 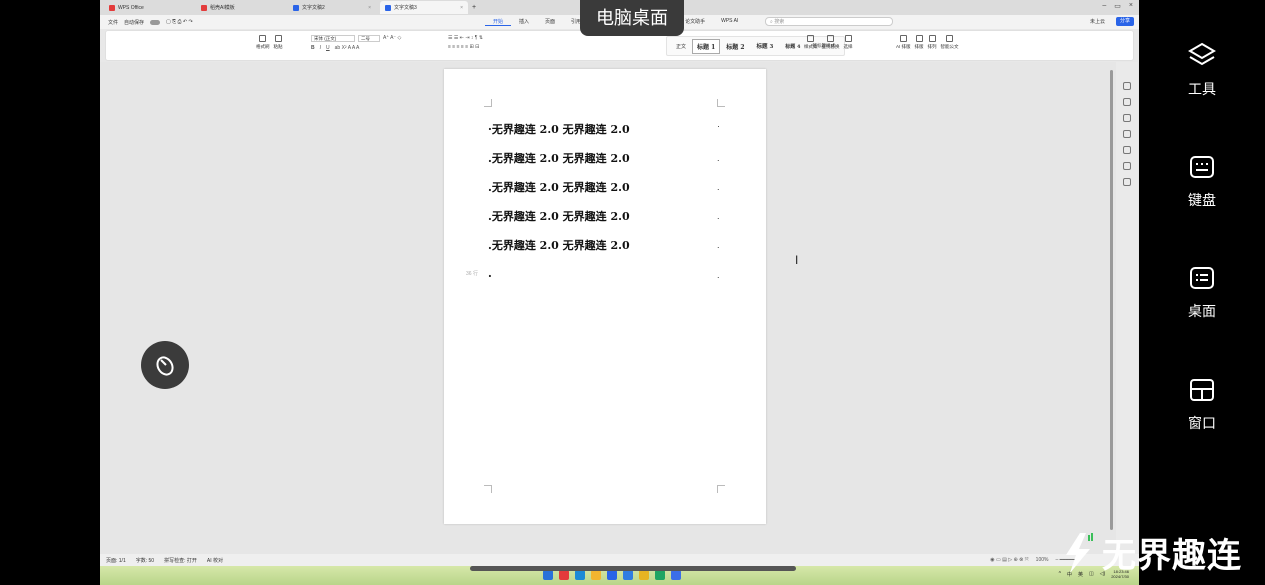 What do you see at coordinates (465, 47) in the screenshot?
I see `align-icons: ≡ ≡ ≡ ≡ ≡ ⊞ ⊟` at bounding box center [465, 47].